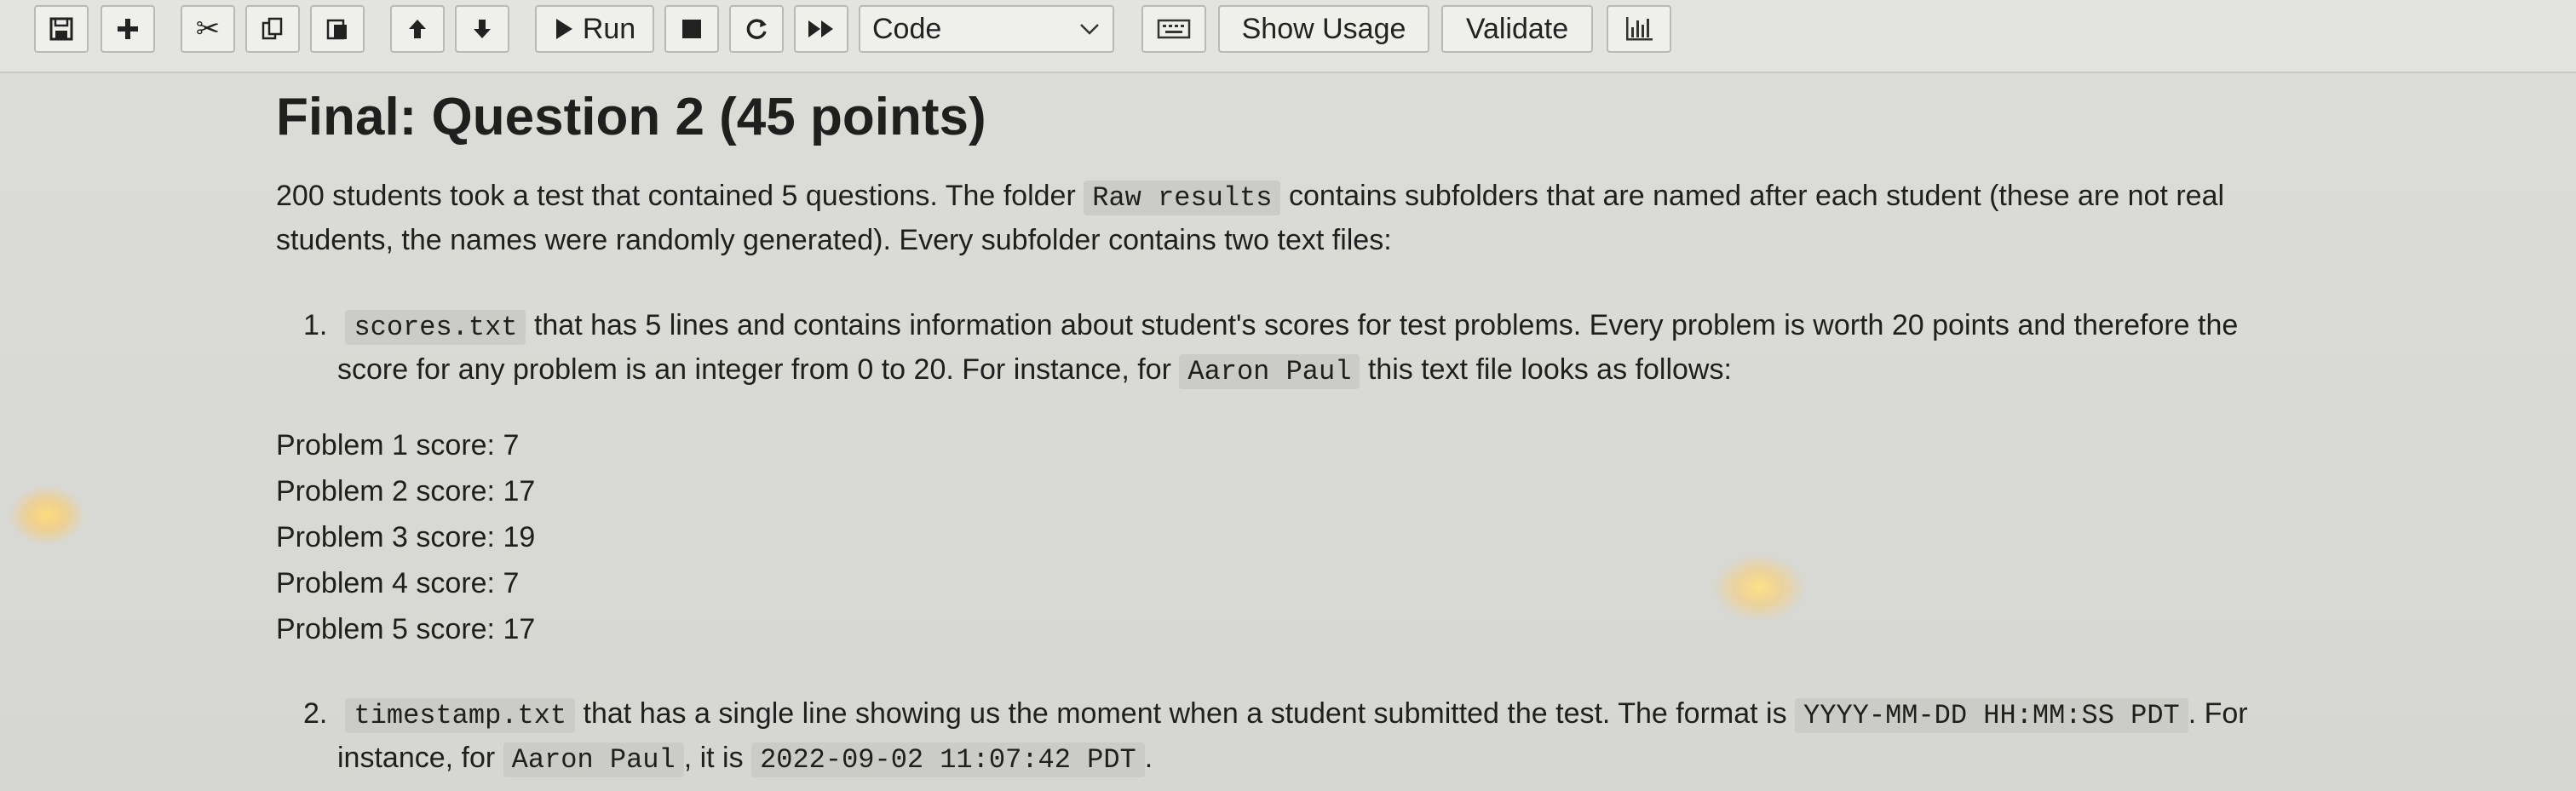 Image resolution: width=2576 pixels, height=791 pixels. I want to click on timestamp-file-code: timestamp.txt, so click(460, 715).